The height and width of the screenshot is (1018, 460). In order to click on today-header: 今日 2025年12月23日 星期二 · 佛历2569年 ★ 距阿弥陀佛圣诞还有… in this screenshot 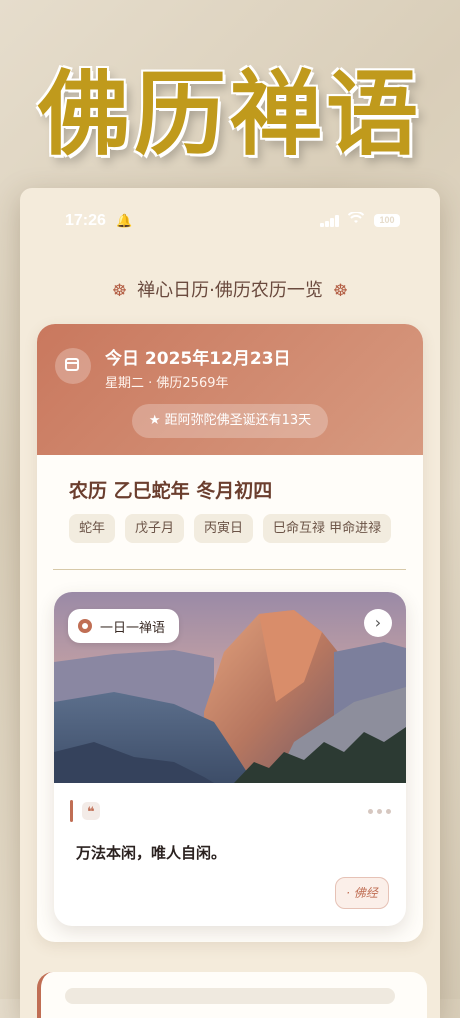, I will do `click(230, 389)`.